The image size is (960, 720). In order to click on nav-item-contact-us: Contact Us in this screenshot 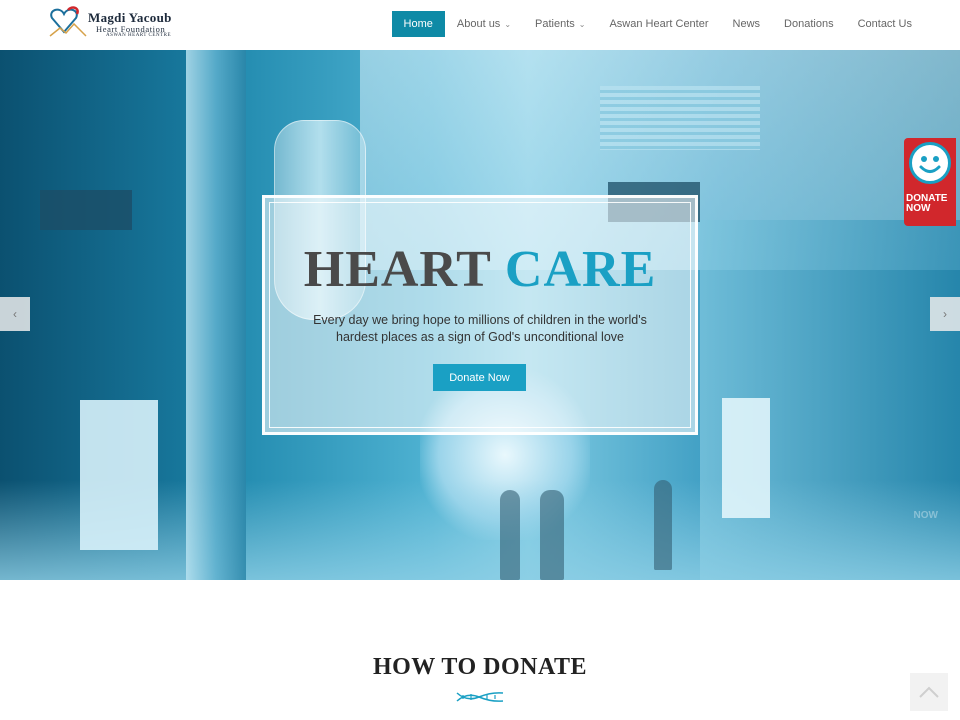, I will do `click(885, 24)`.